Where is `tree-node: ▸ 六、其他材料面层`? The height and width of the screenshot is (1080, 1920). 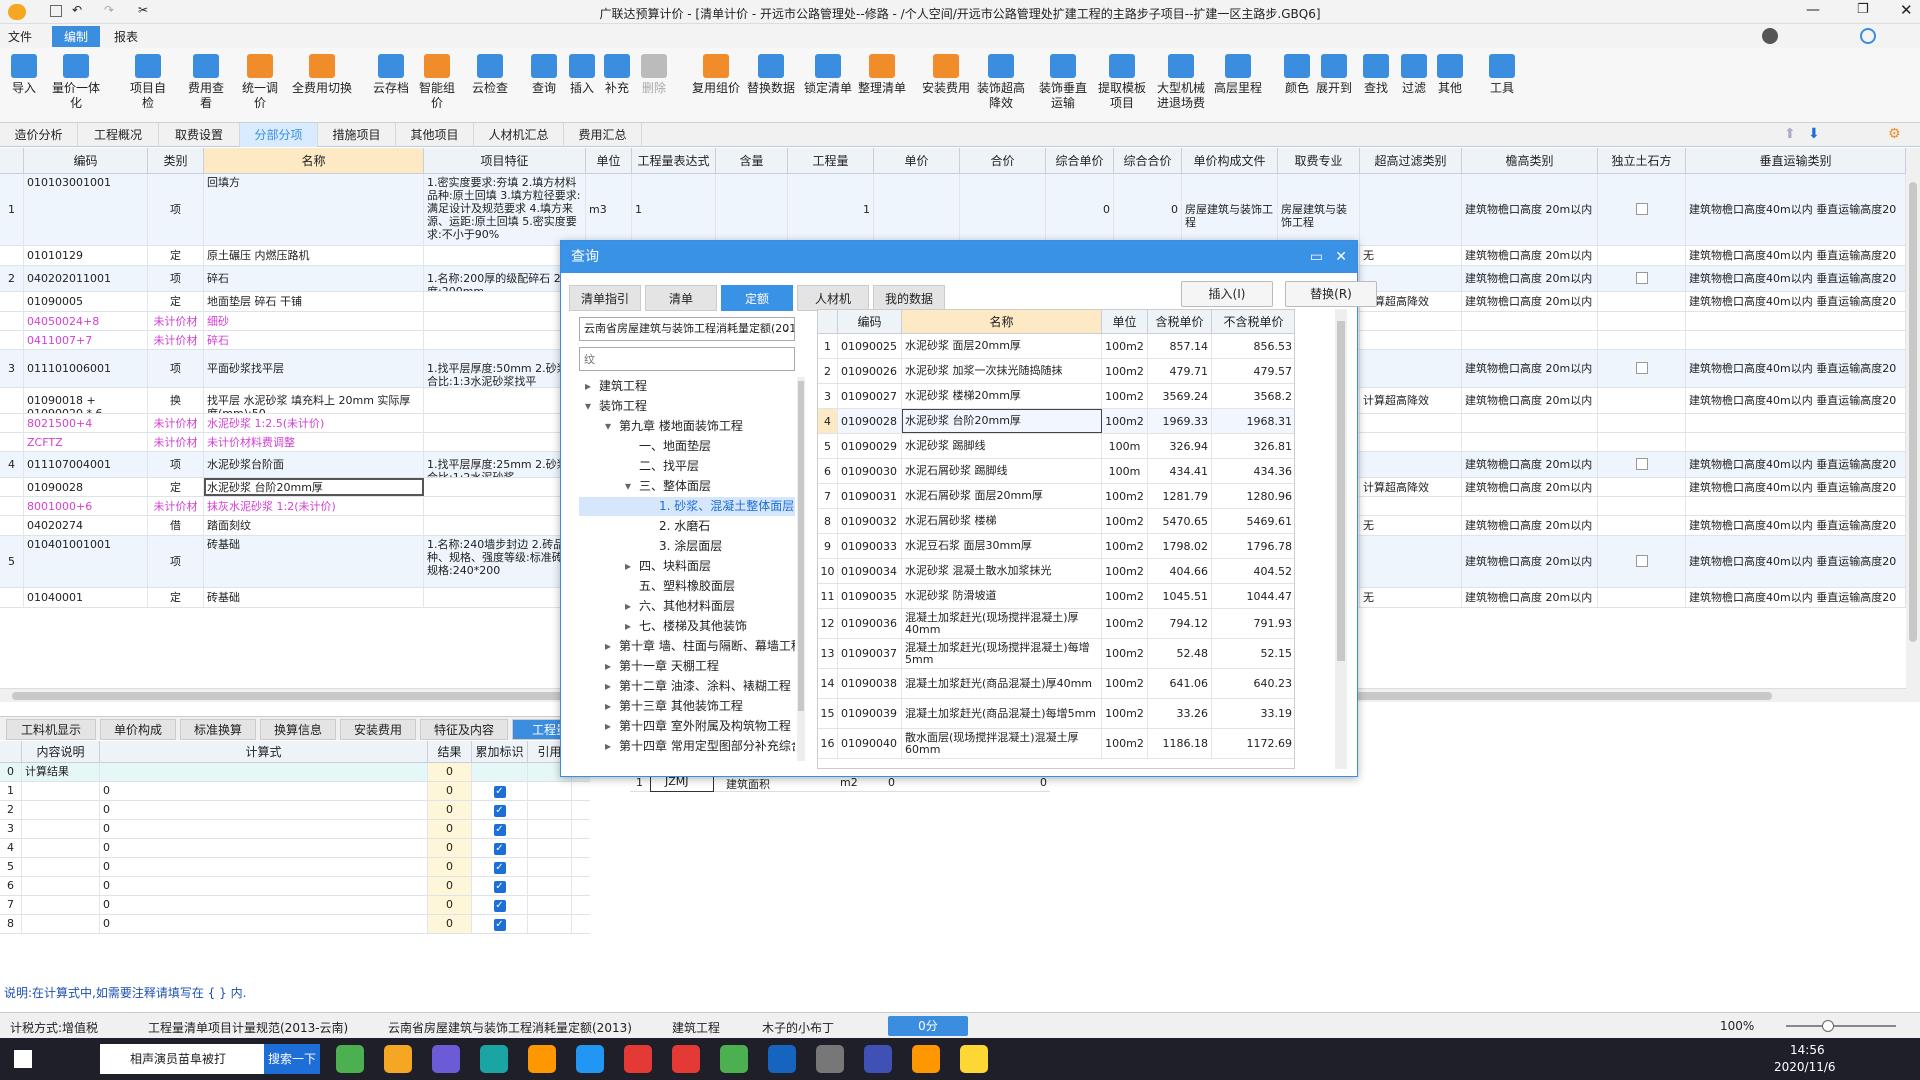 tree-node: ▸ 六、其他材料面层 is located at coordinates (687, 606).